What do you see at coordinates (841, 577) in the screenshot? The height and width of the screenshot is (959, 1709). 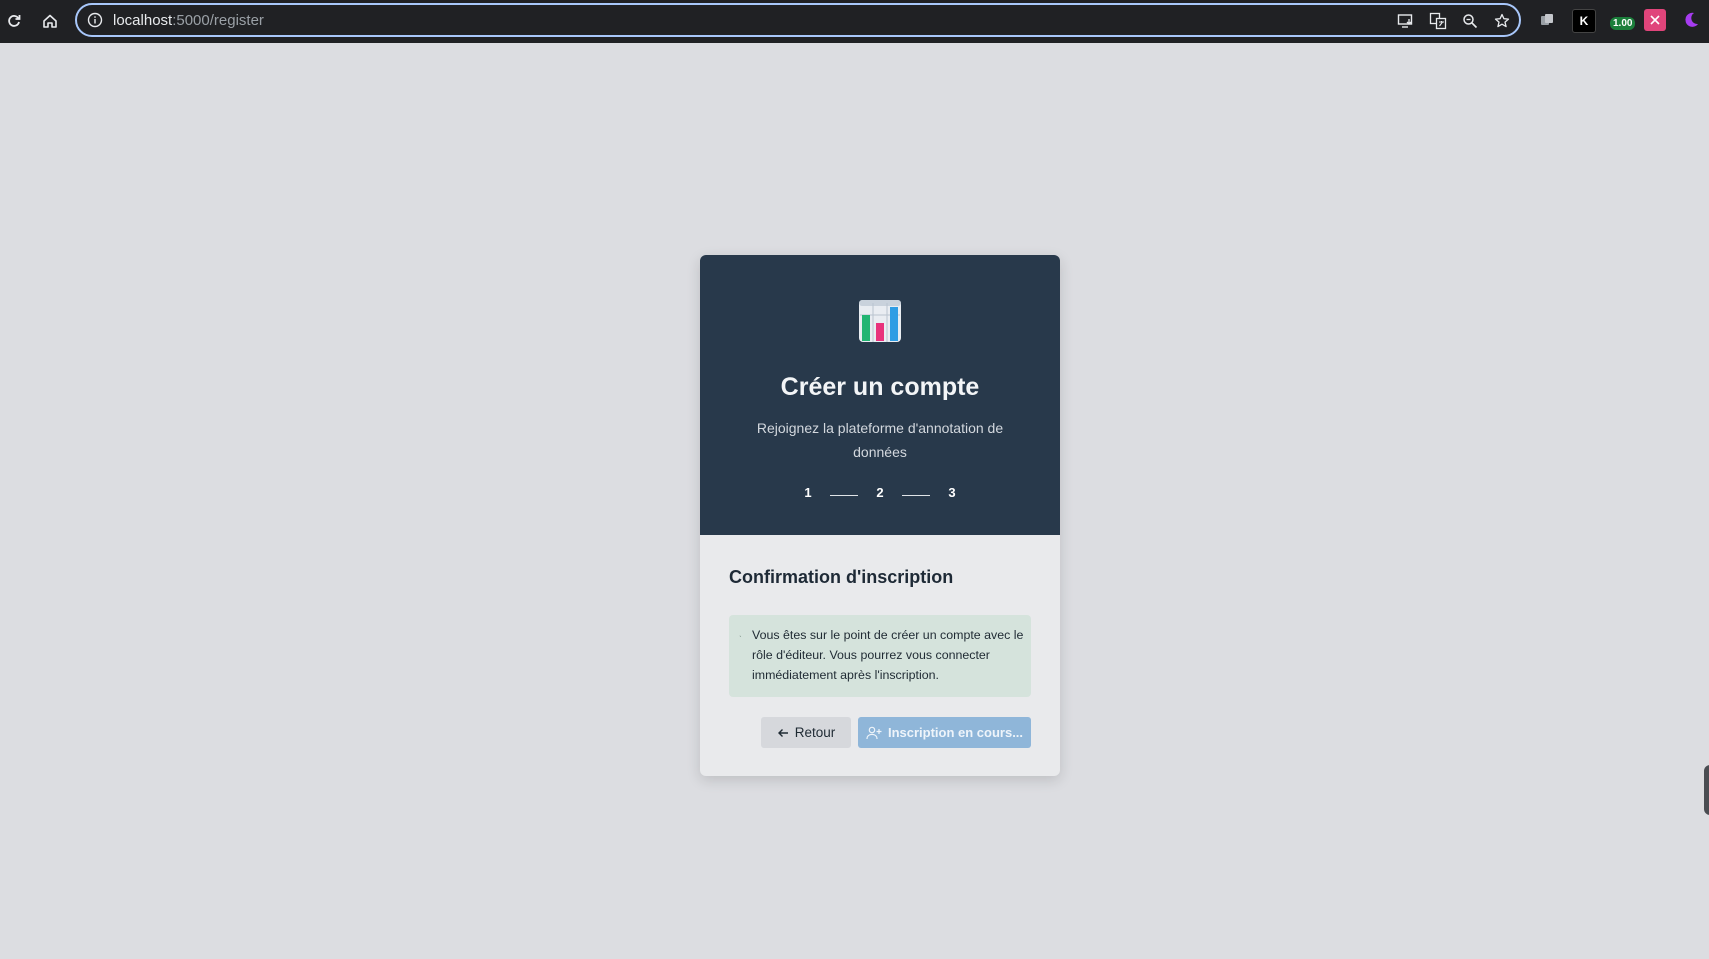 I see `section-title: Confirmation d'inscription` at bounding box center [841, 577].